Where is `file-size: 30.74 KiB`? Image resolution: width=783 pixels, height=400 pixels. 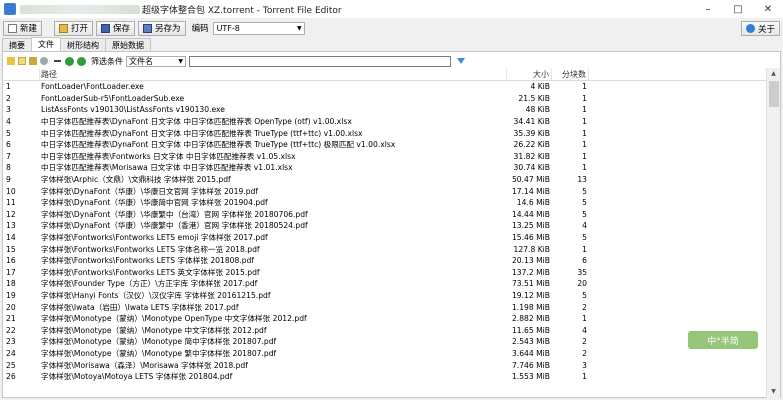 file-size: 30.74 KiB is located at coordinates (531, 168).